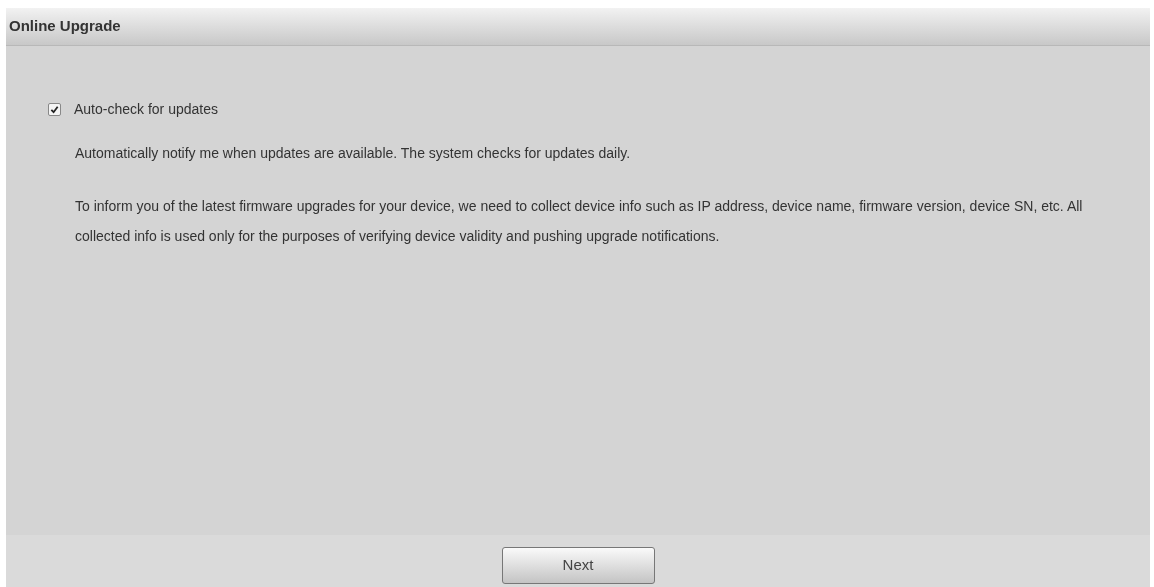 The width and height of the screenshot is (1154, 587). I want to click on checkbox-label: Auto-check for updates, so click(146, 109).